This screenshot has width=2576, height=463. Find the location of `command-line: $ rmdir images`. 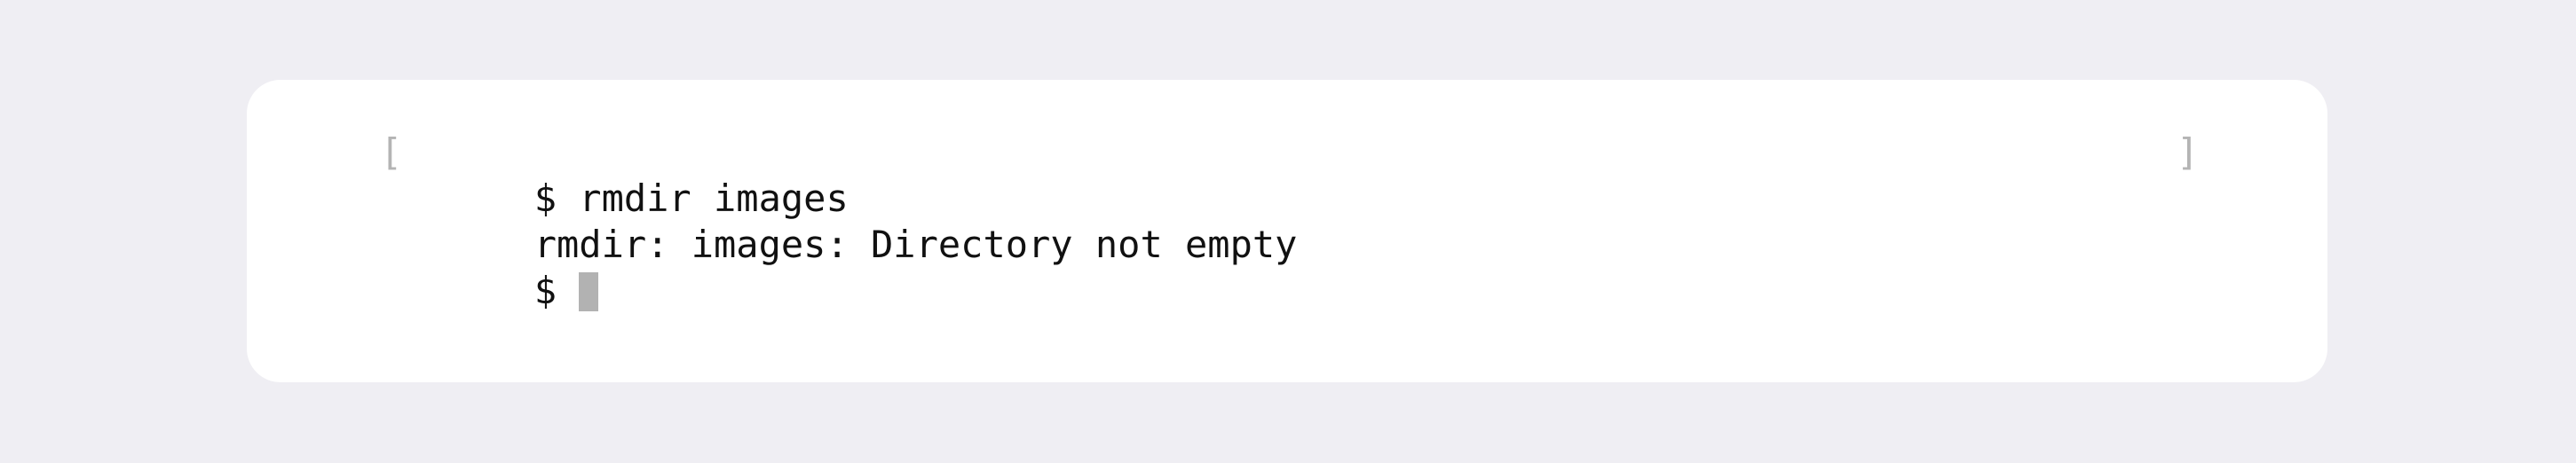

command-line: $ rmdir images is located at coordinates (624, 174).